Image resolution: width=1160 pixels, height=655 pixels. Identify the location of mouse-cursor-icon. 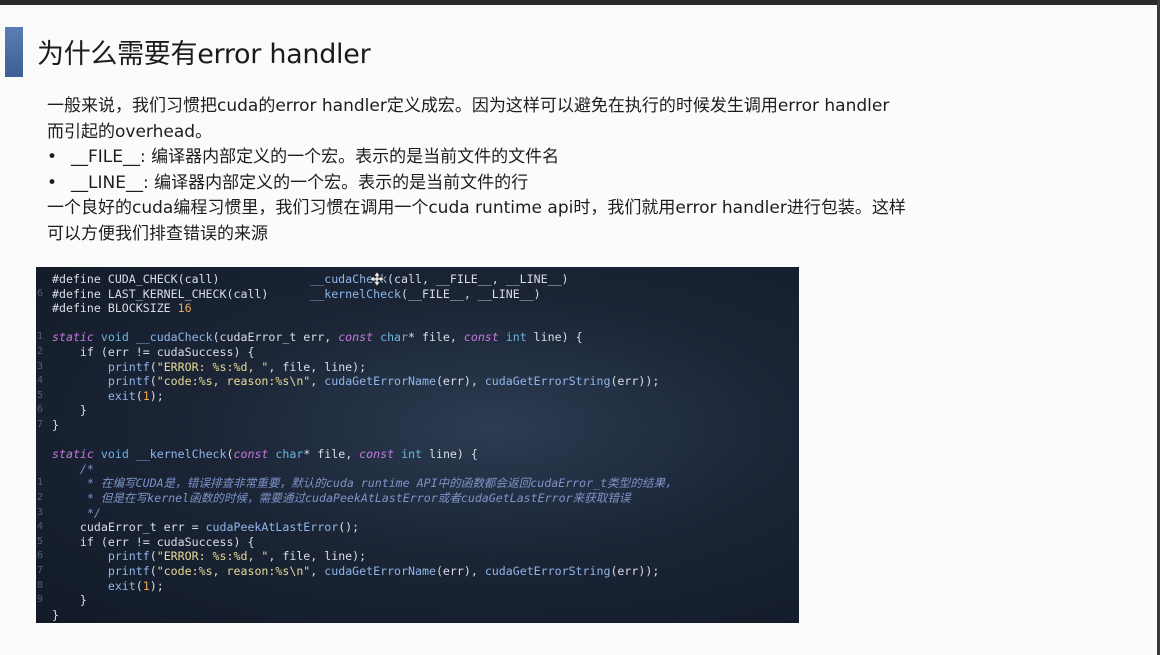
(377, 279).